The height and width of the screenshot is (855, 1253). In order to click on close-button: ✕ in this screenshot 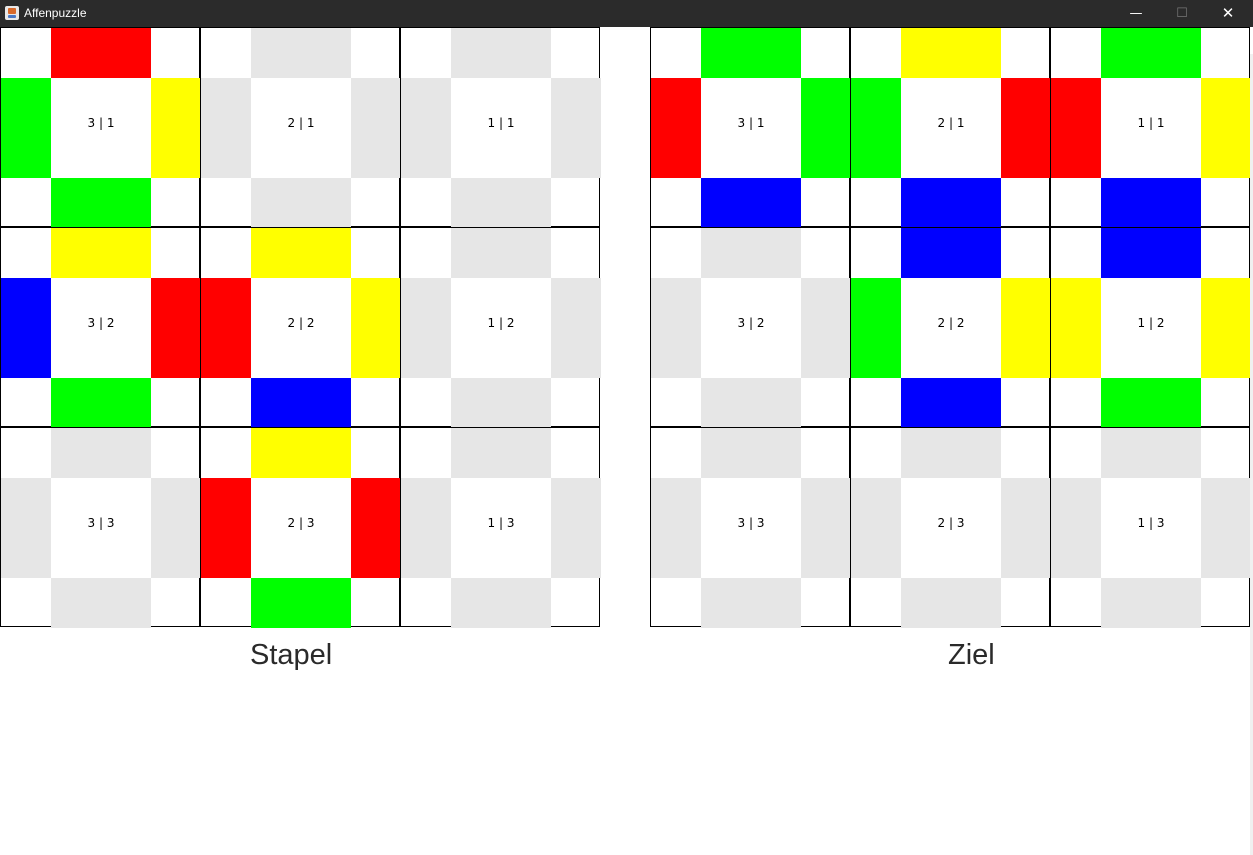, I will do `click(1228, 13)`.